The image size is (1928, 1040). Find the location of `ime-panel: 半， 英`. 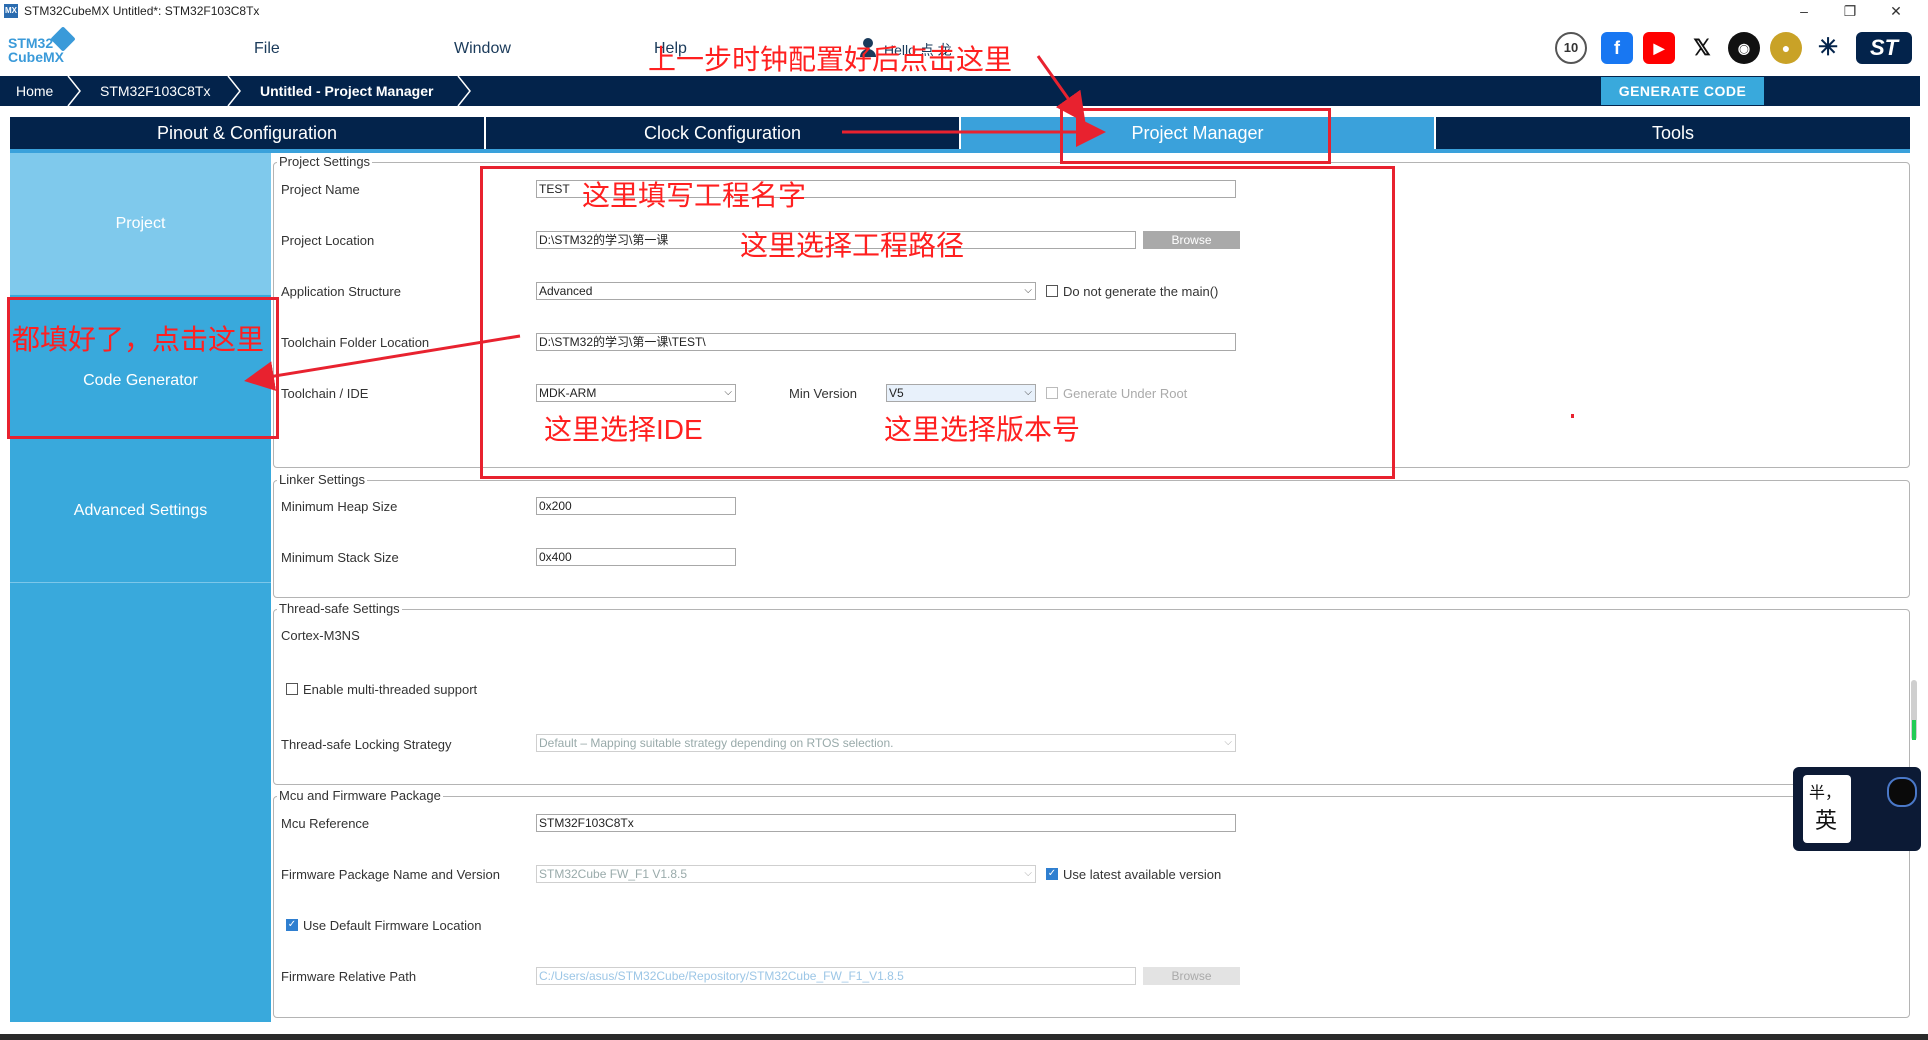

ime-panel: 半， 英 is located at coordinates (1827, 809).